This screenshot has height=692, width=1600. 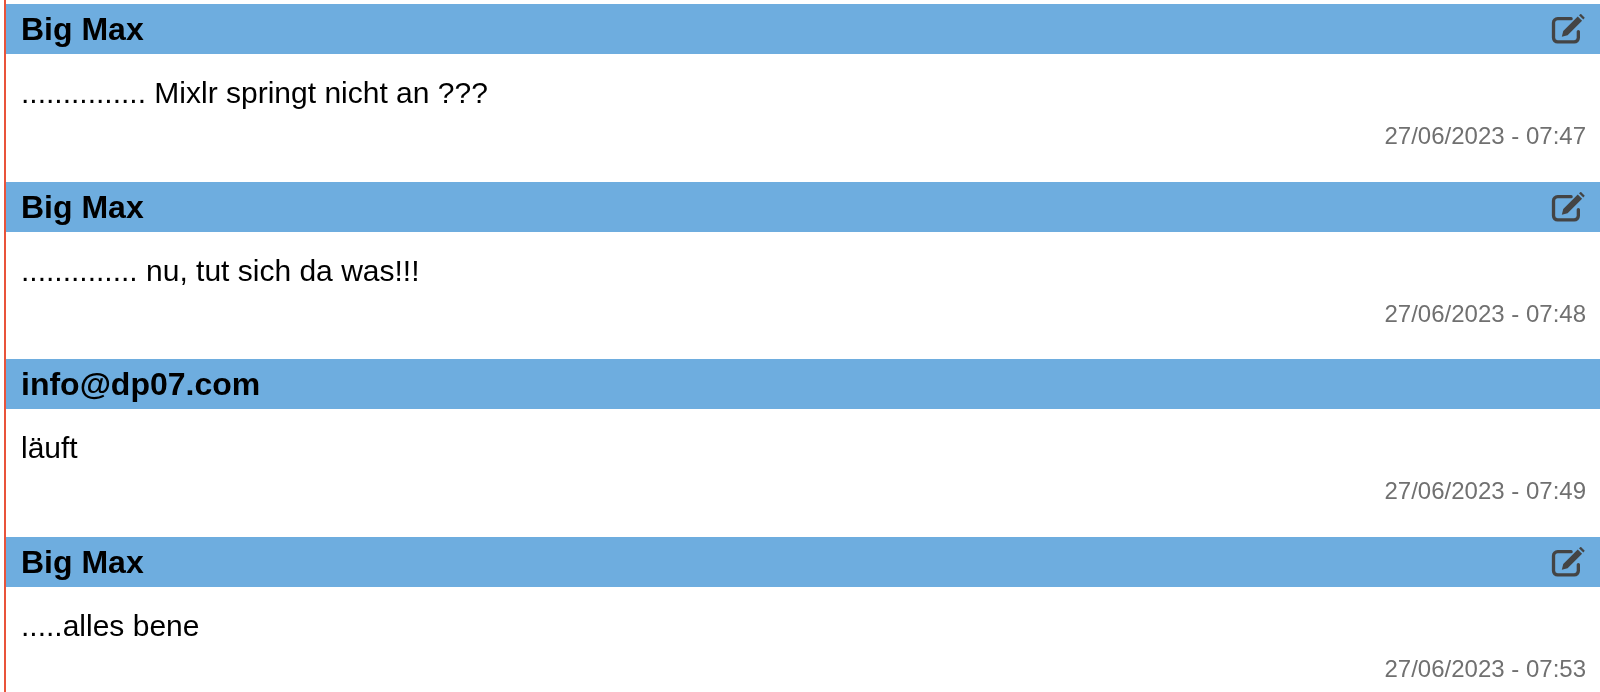 What do you see at coordinates (1485, 136) in the screenshot?
I see `message-timestamp: 27/06/2023 - 07:47` at bounding box center [1485, 136].